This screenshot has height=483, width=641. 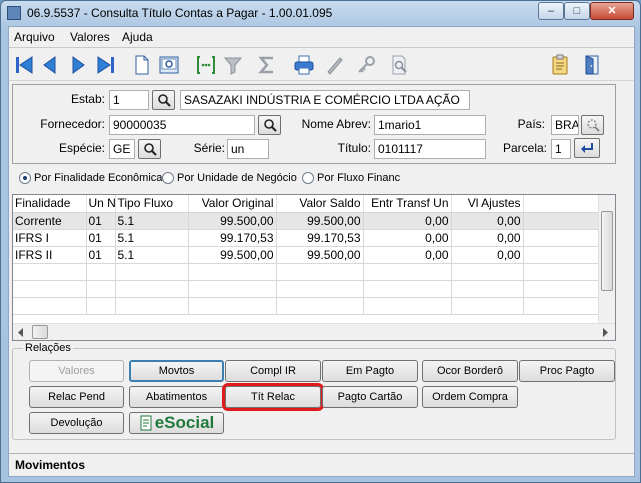 I want to click on parcela-field: 1, so click(x=561, y=149).